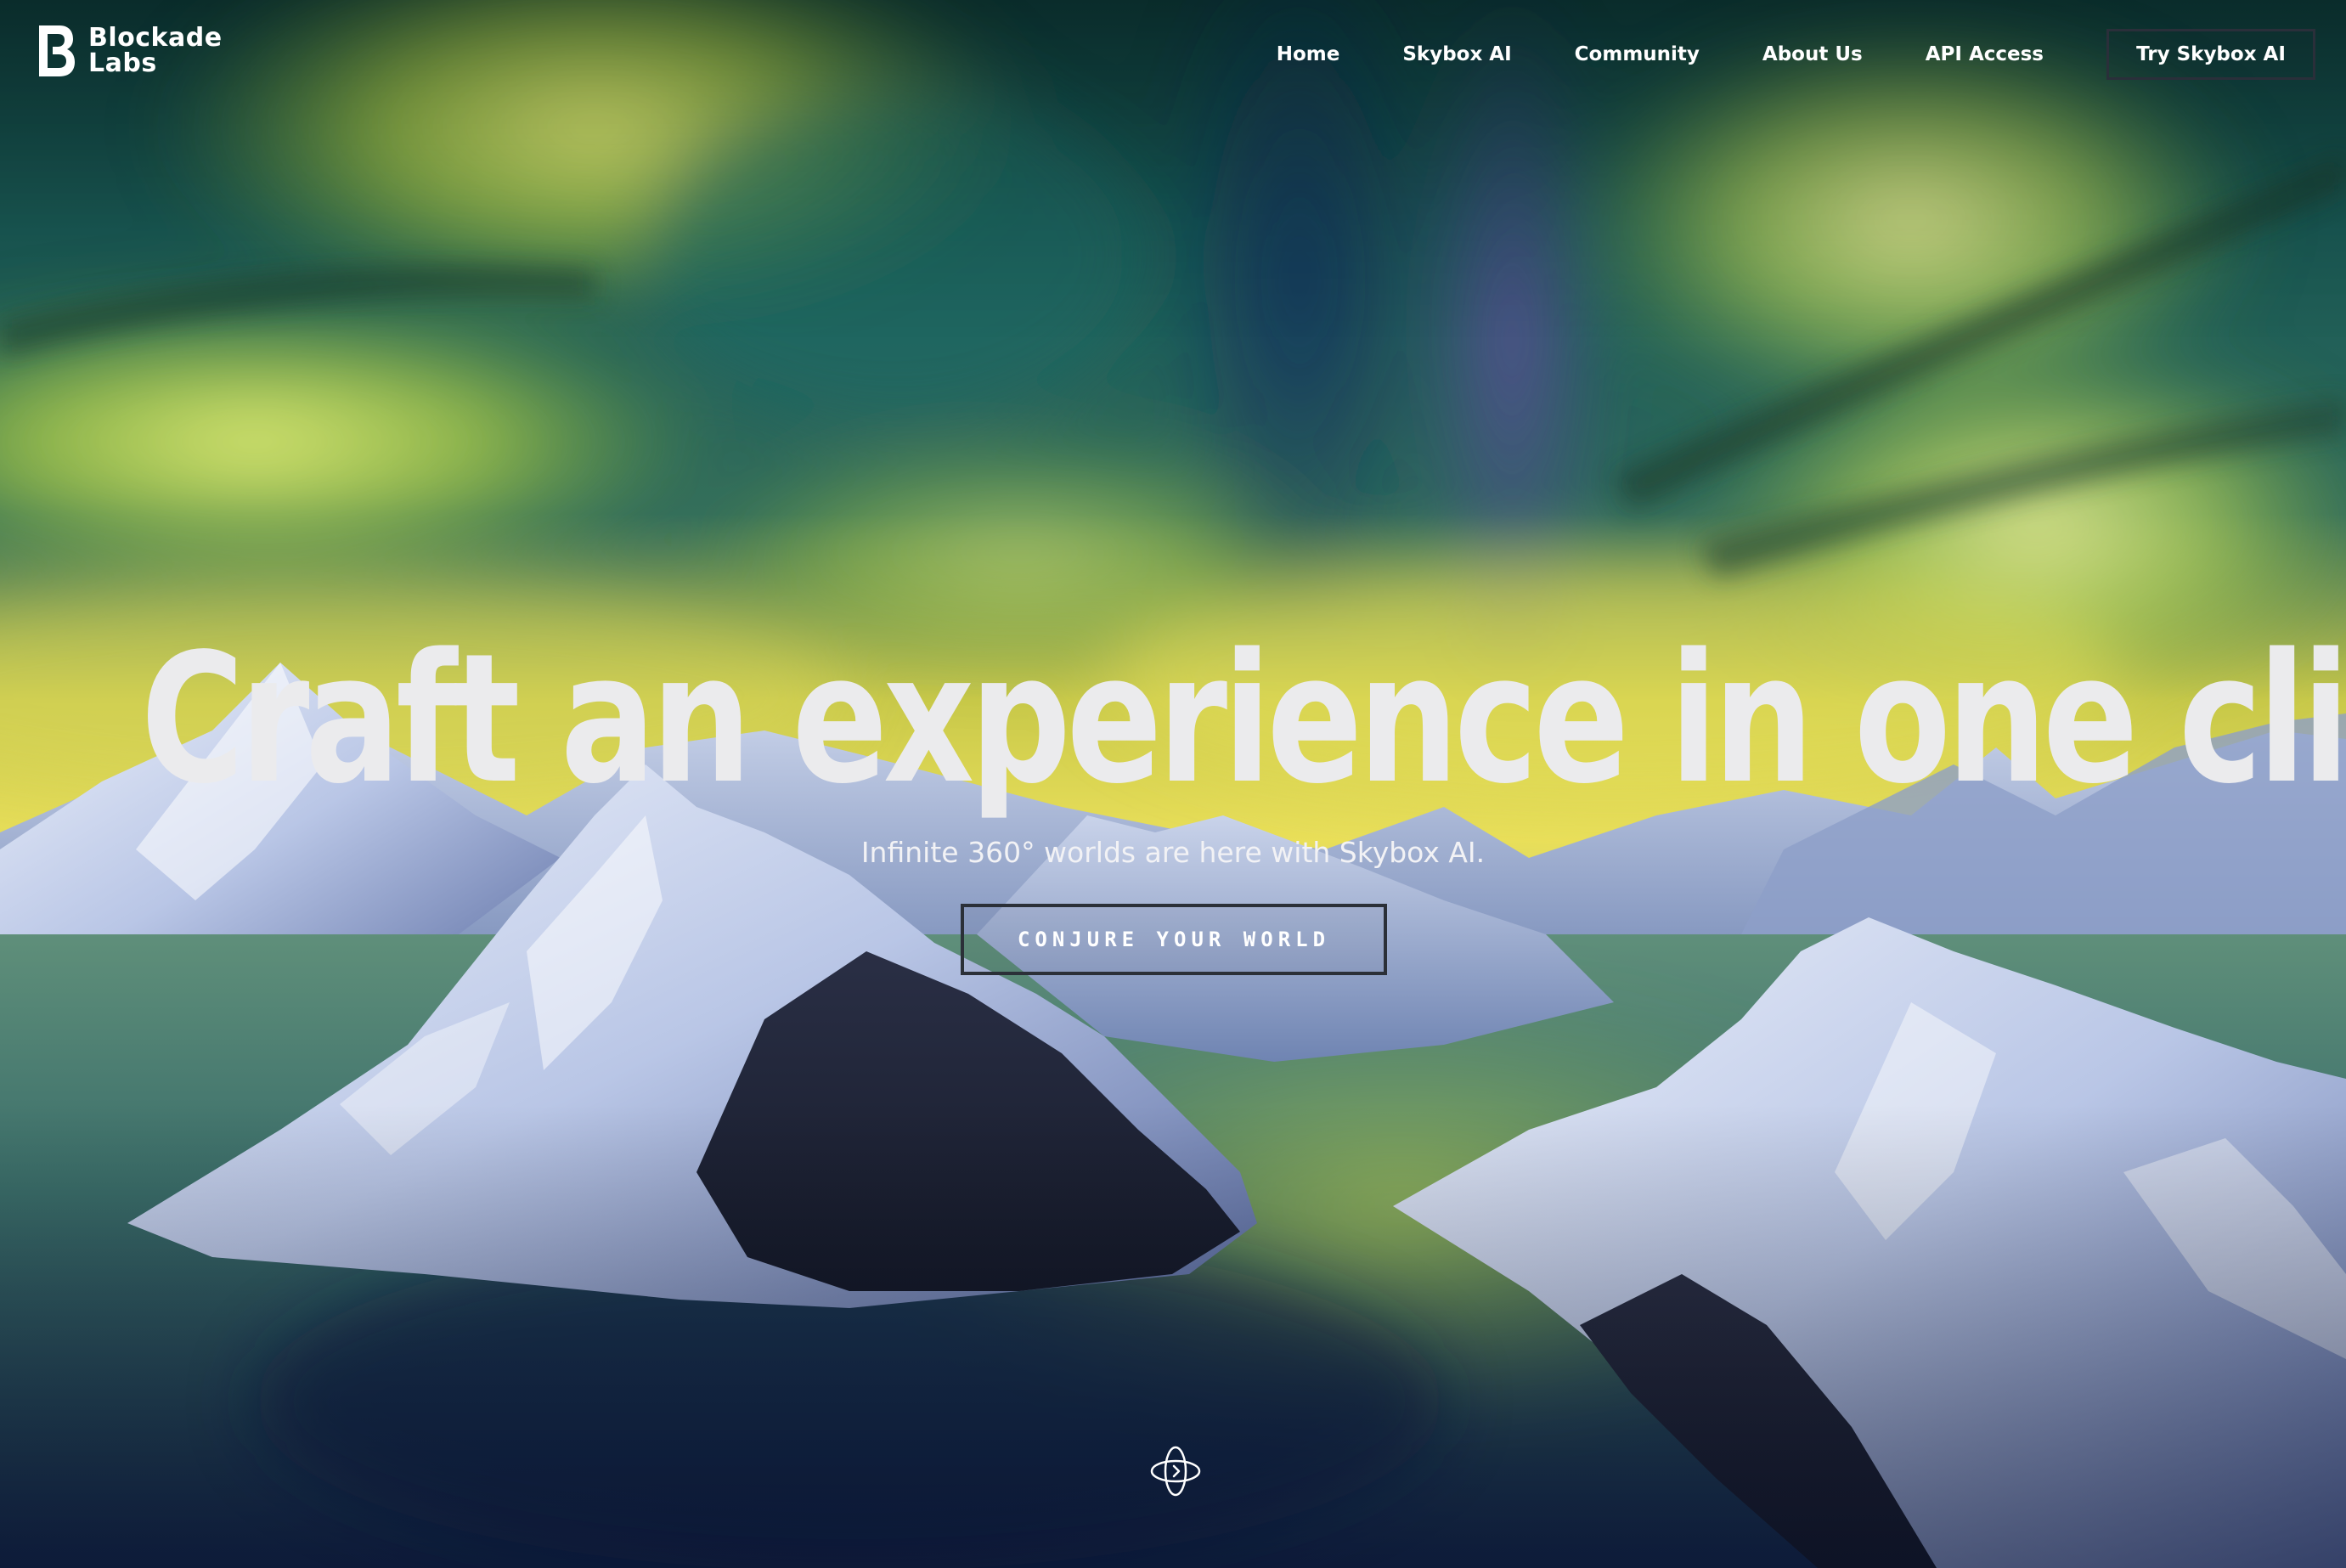 The width and height of the screenshot is (2346, 1568). I want to click on nav-item-api-access: API Access, so click(1985, 54).